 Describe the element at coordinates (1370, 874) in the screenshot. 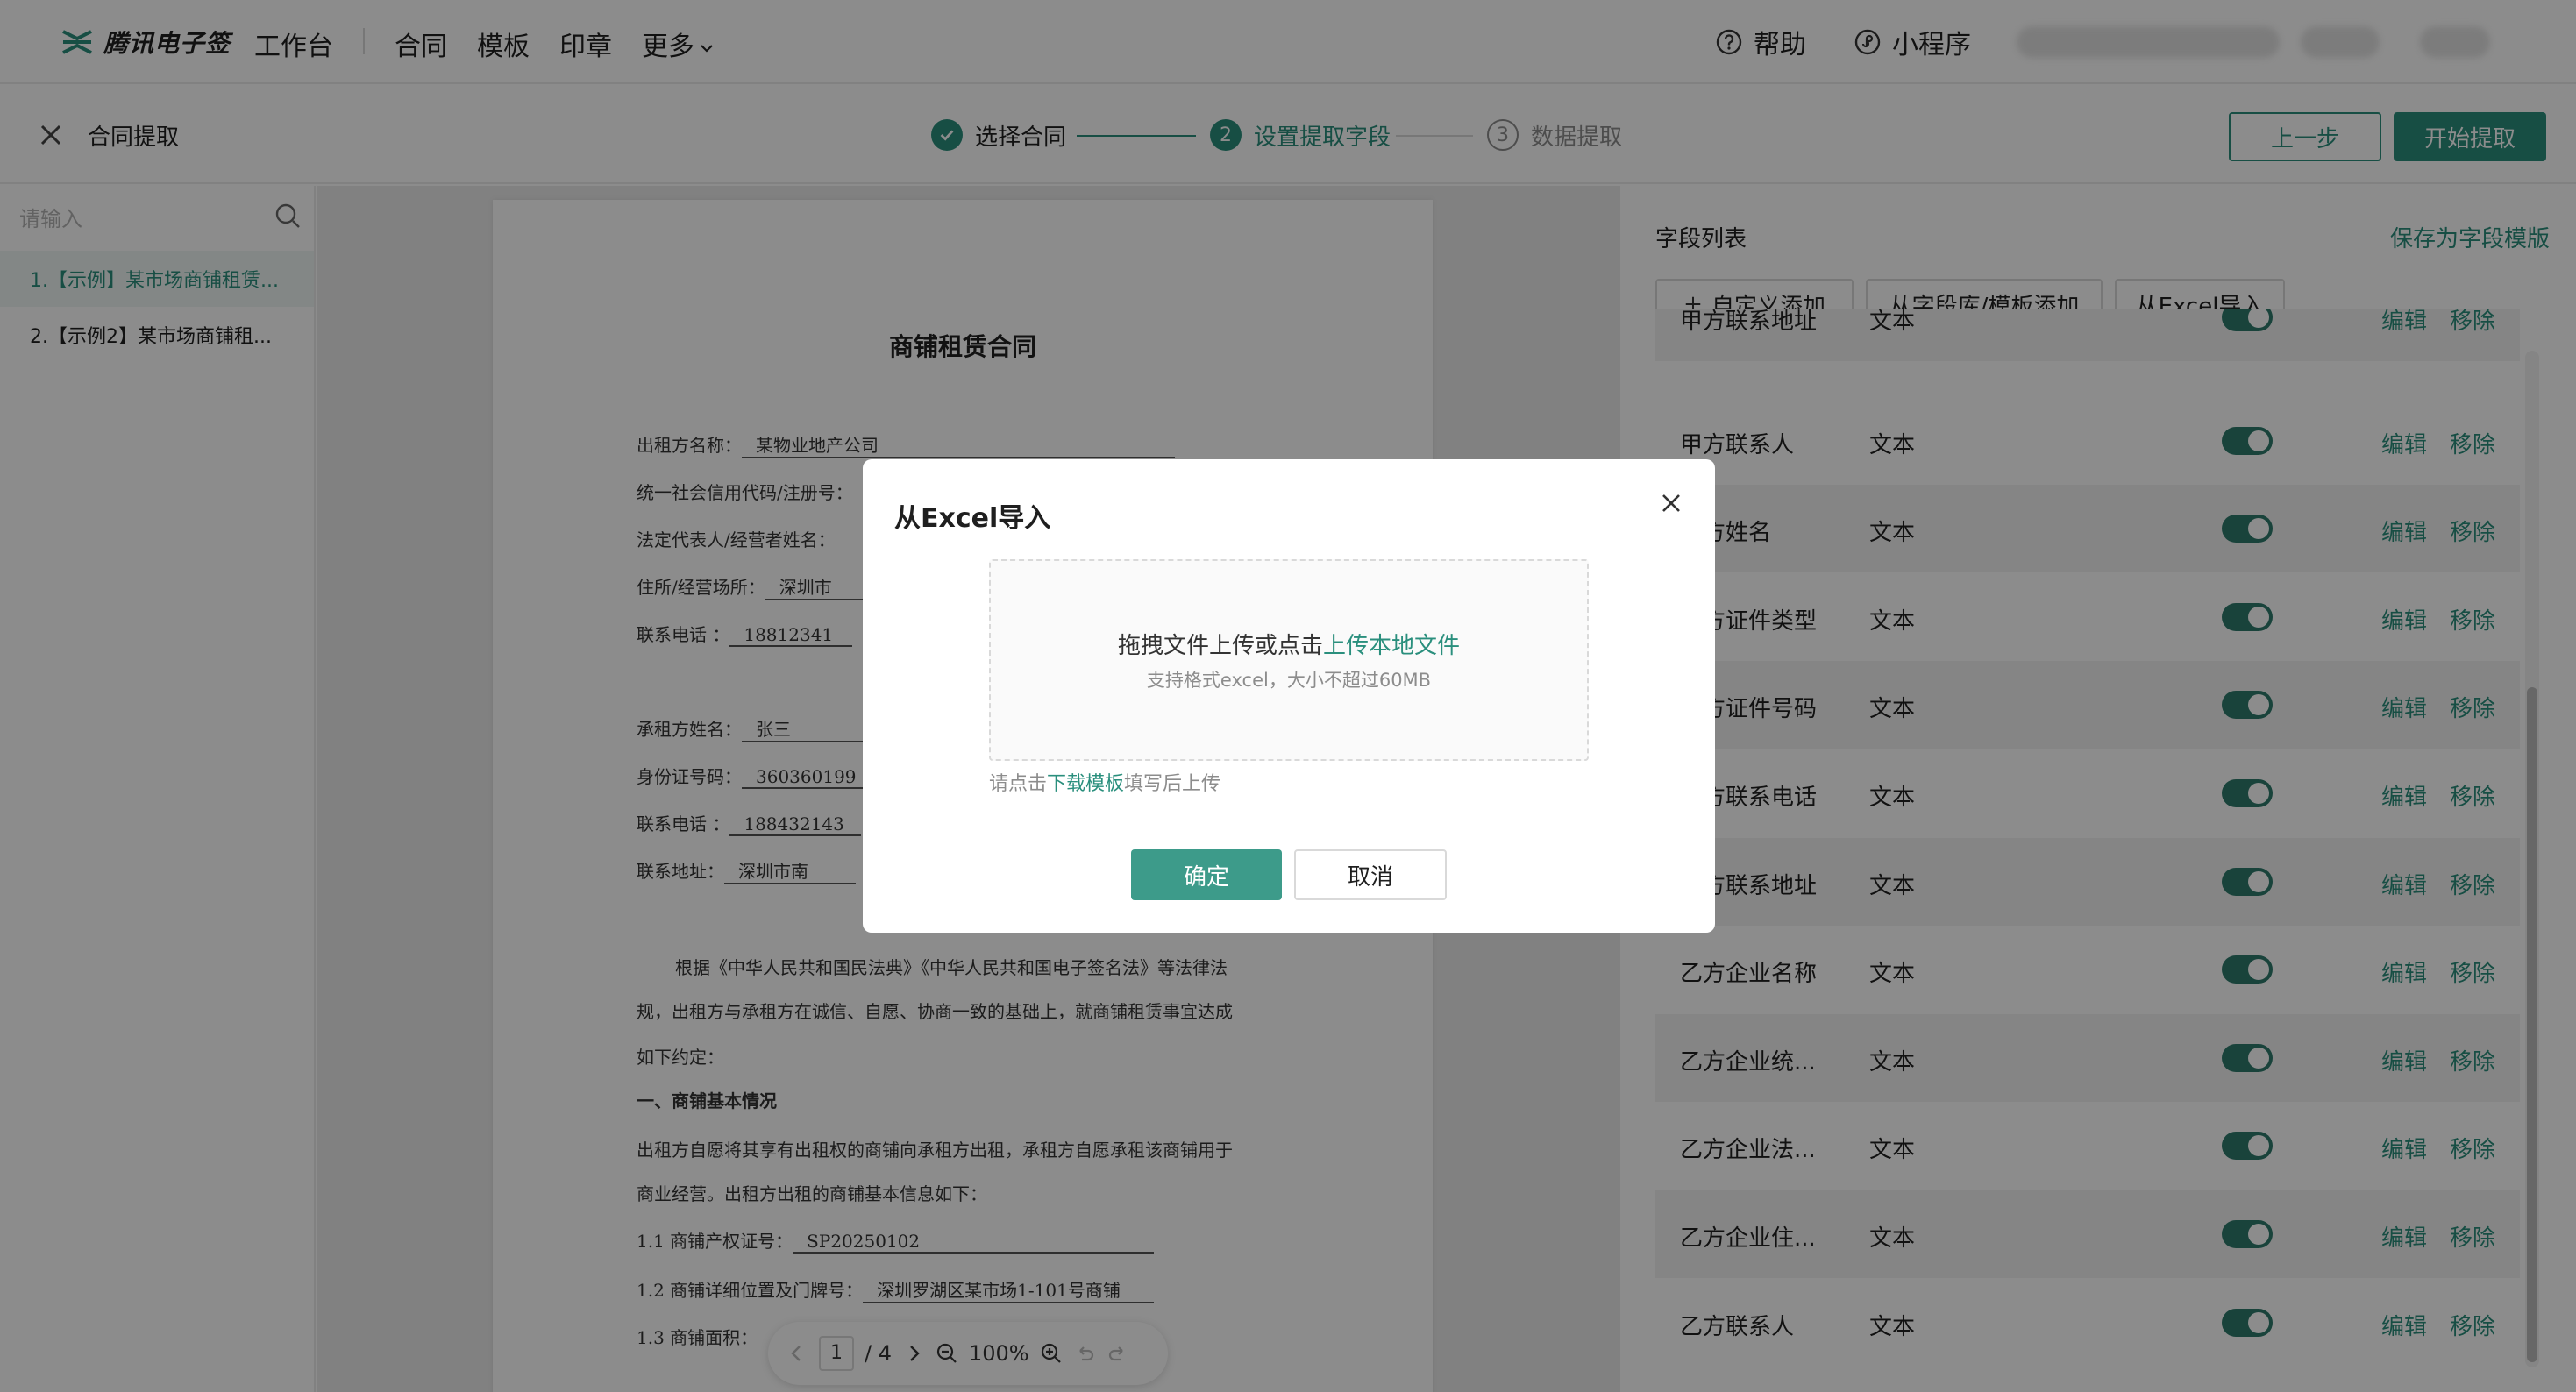

I see `cancel-button: 取消` at that location.